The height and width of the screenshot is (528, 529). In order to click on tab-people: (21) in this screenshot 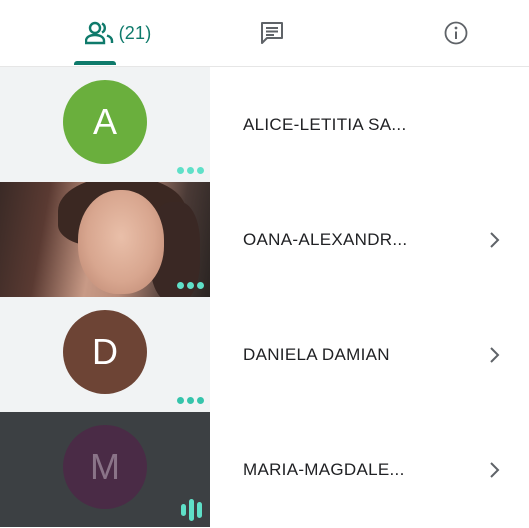, I will do `click(118, 33)`.